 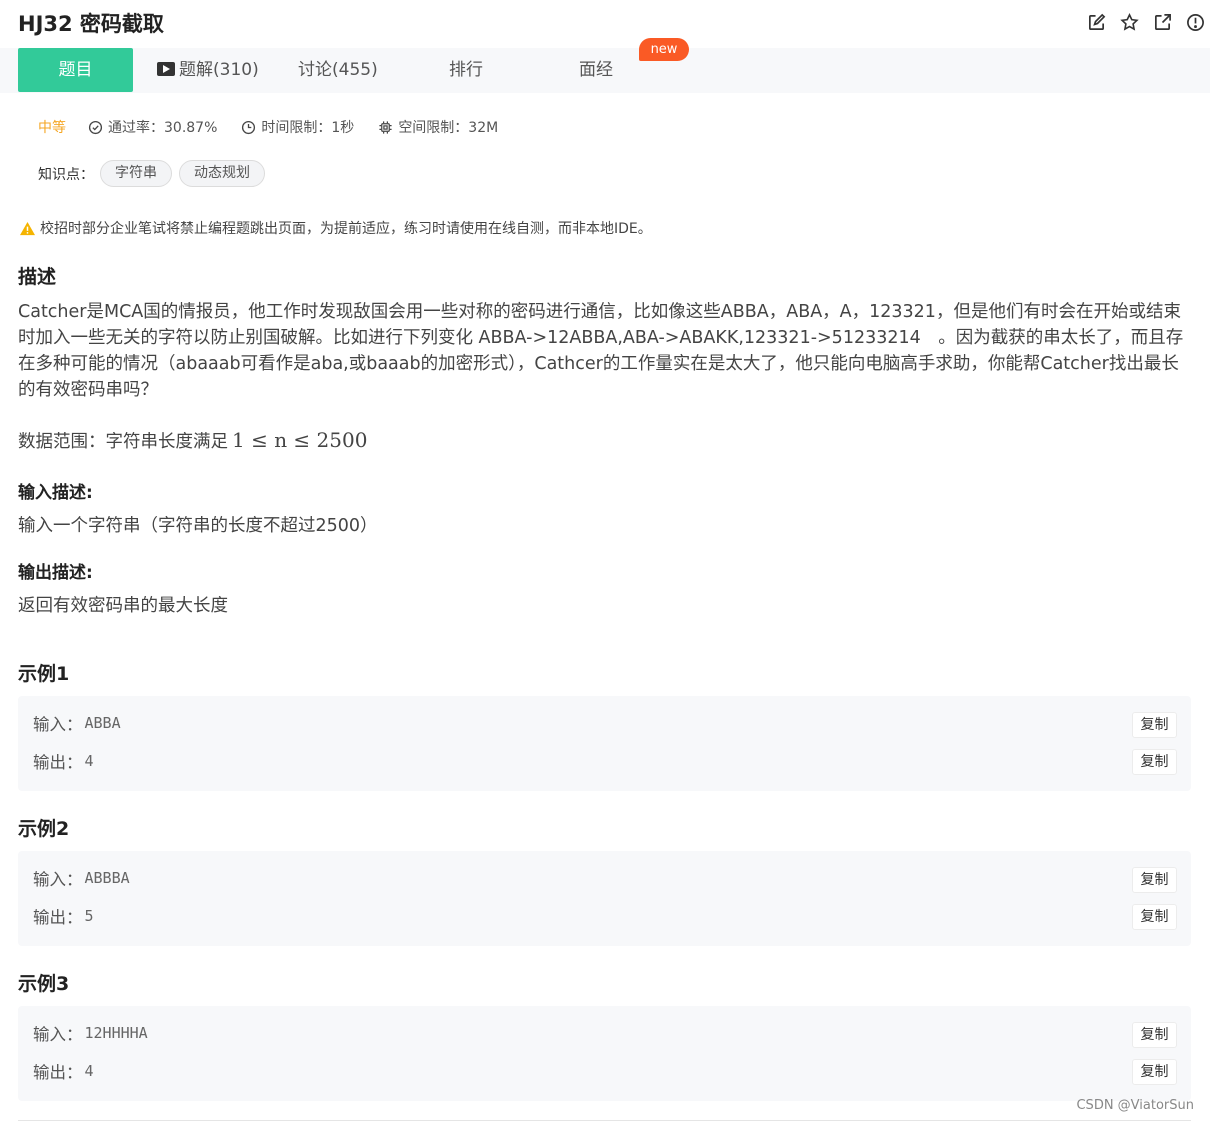 What do you see at coordinates (385, 127) in the screenshot?
I see `chip-icon` at bounding box center [385, 127].